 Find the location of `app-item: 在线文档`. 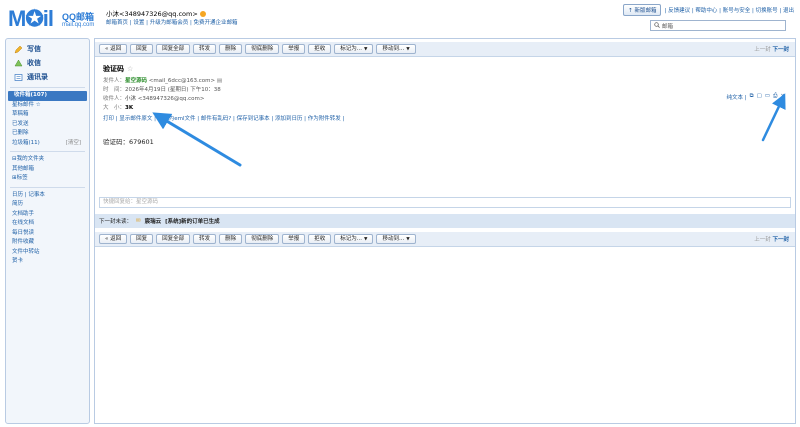

app-item: 在线文档 is located at coordinates (47, 224).